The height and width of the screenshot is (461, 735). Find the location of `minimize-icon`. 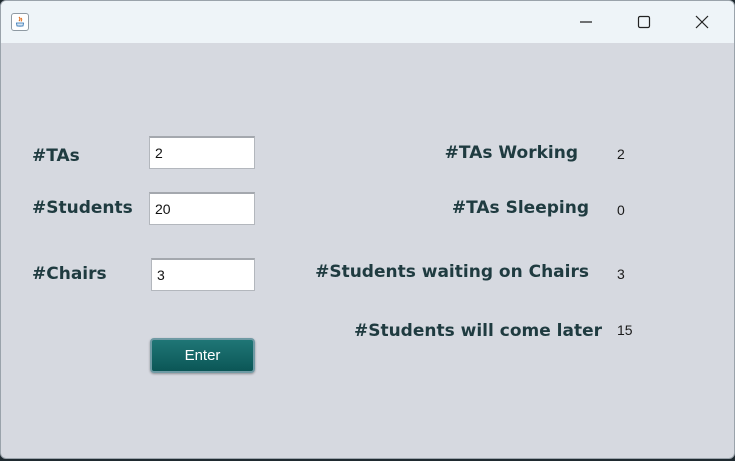

minimize-icon is located at coordinates (586, 22).